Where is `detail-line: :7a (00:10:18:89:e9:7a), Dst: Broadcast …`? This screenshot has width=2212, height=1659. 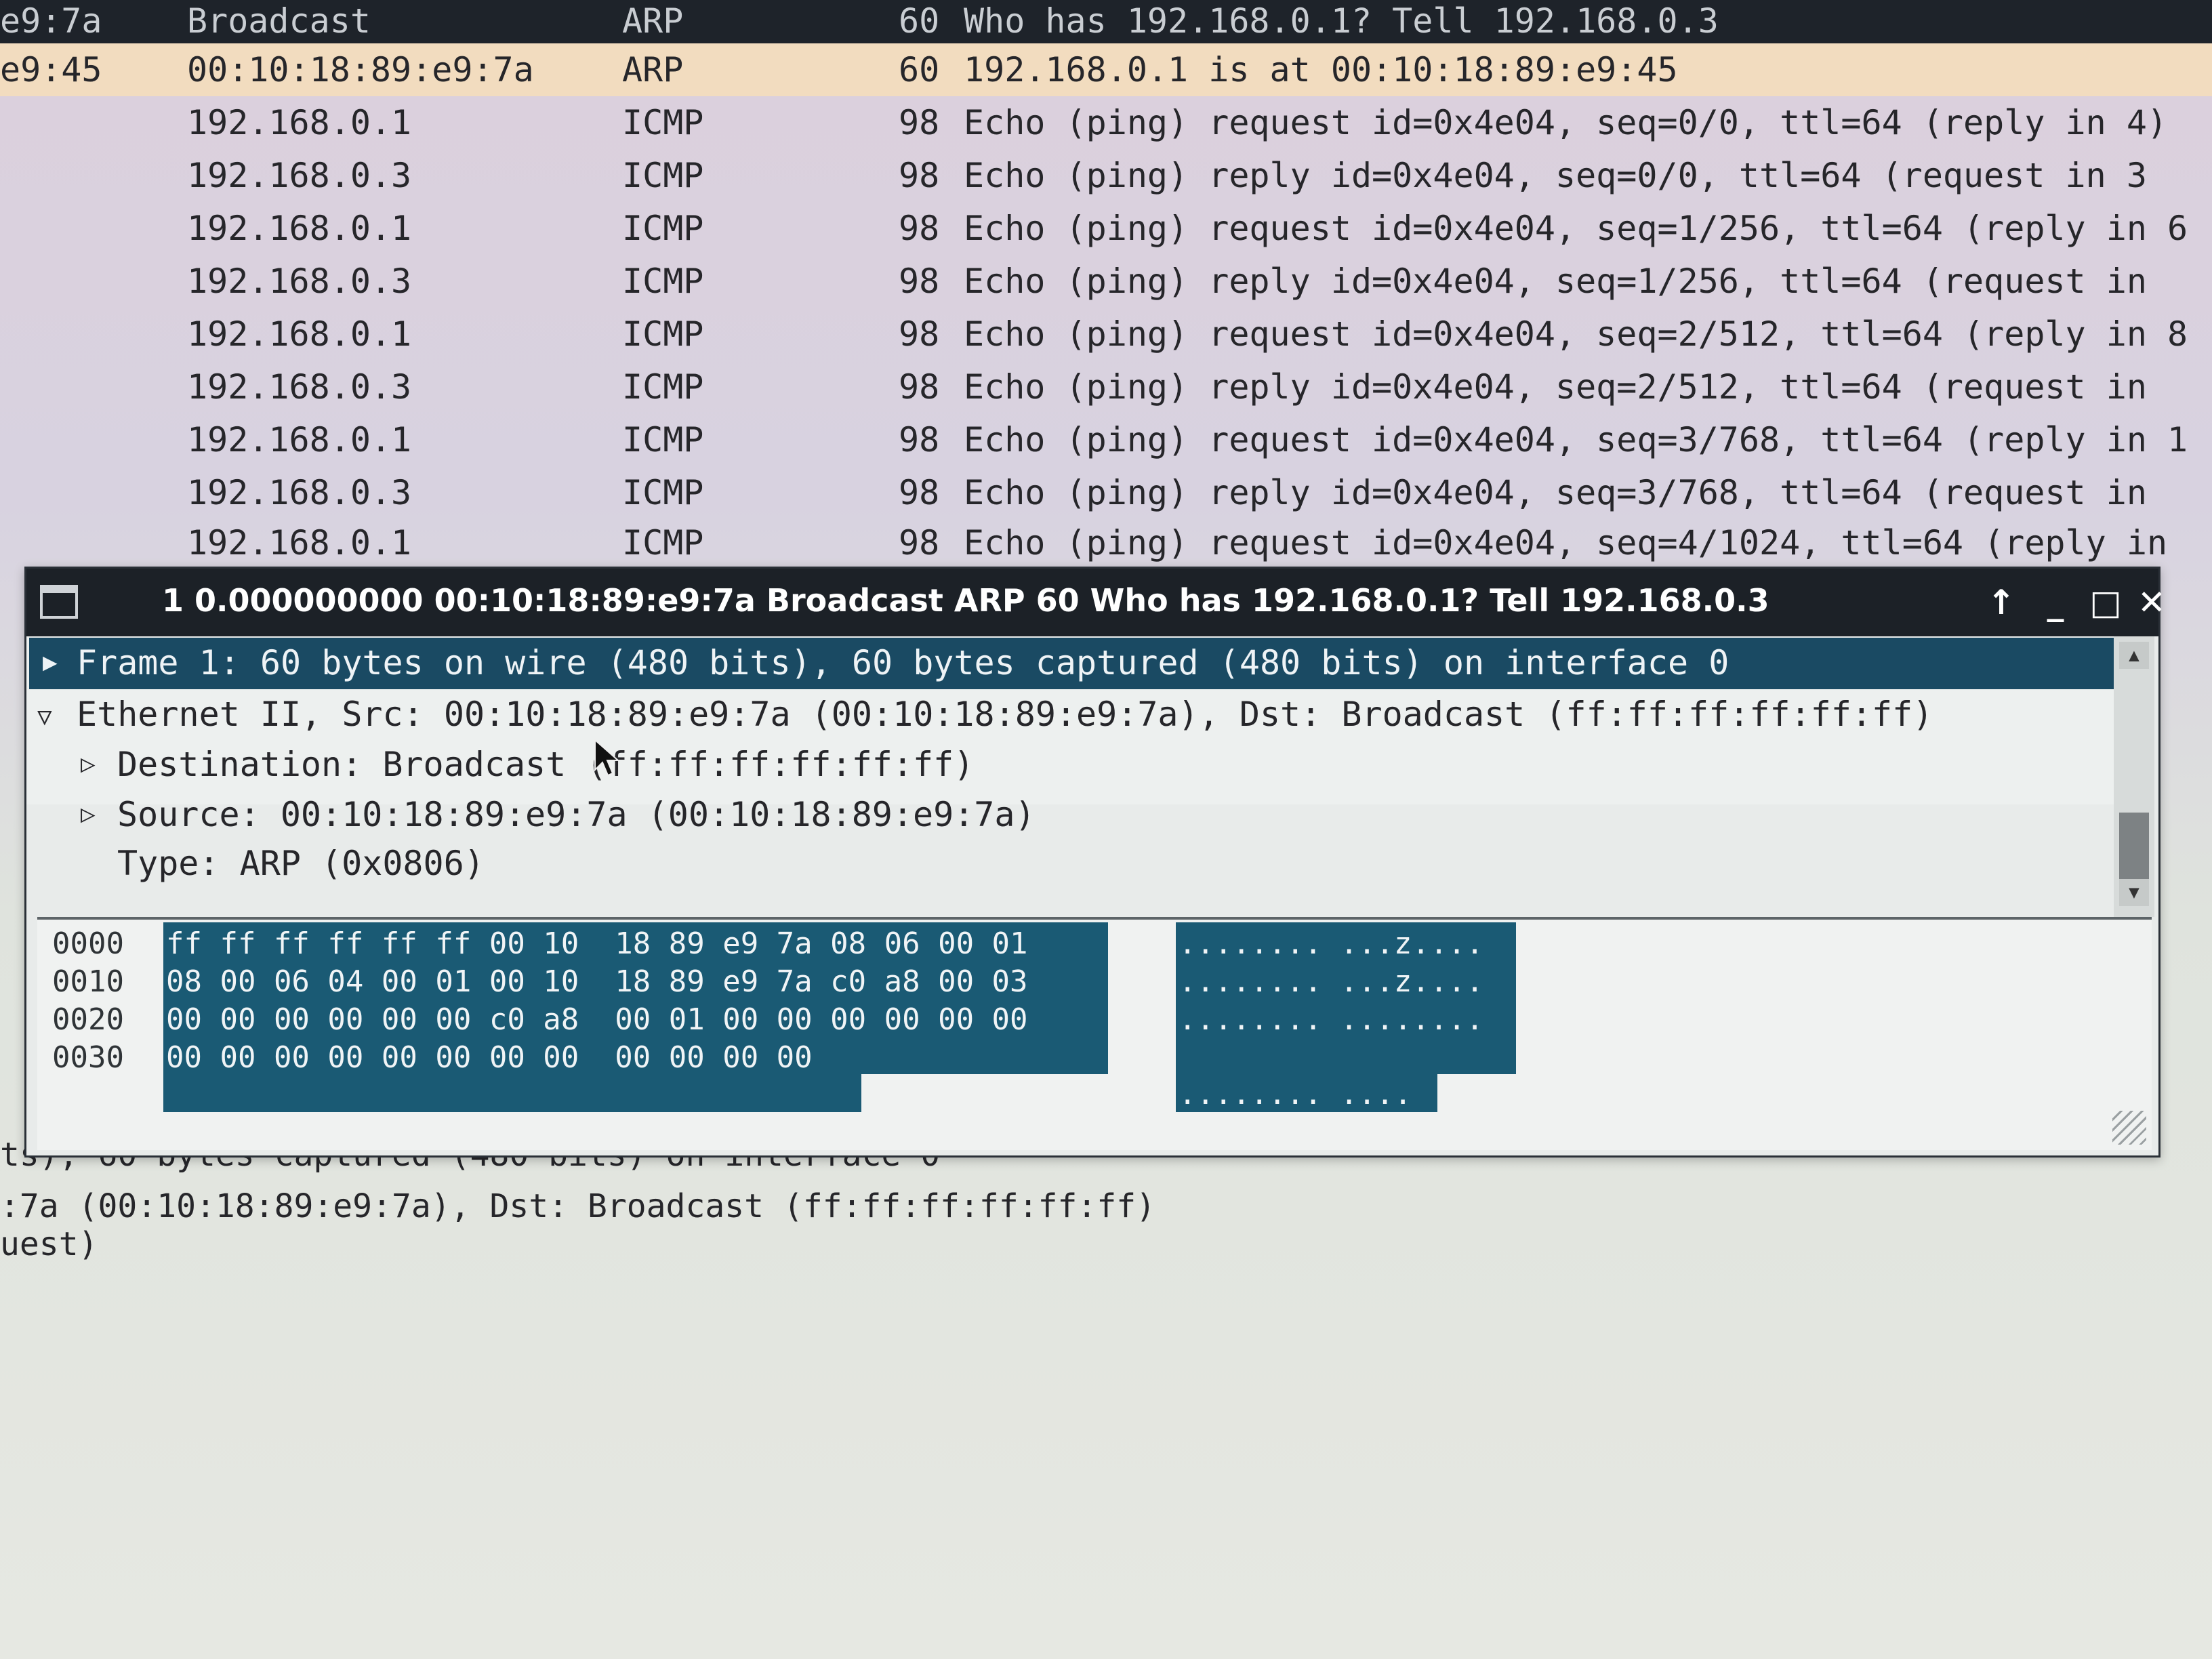
detail-line: :7a (00:10:18:89:e9:7a), Dst: Broadcast … is located at coordinates (578, 1206).